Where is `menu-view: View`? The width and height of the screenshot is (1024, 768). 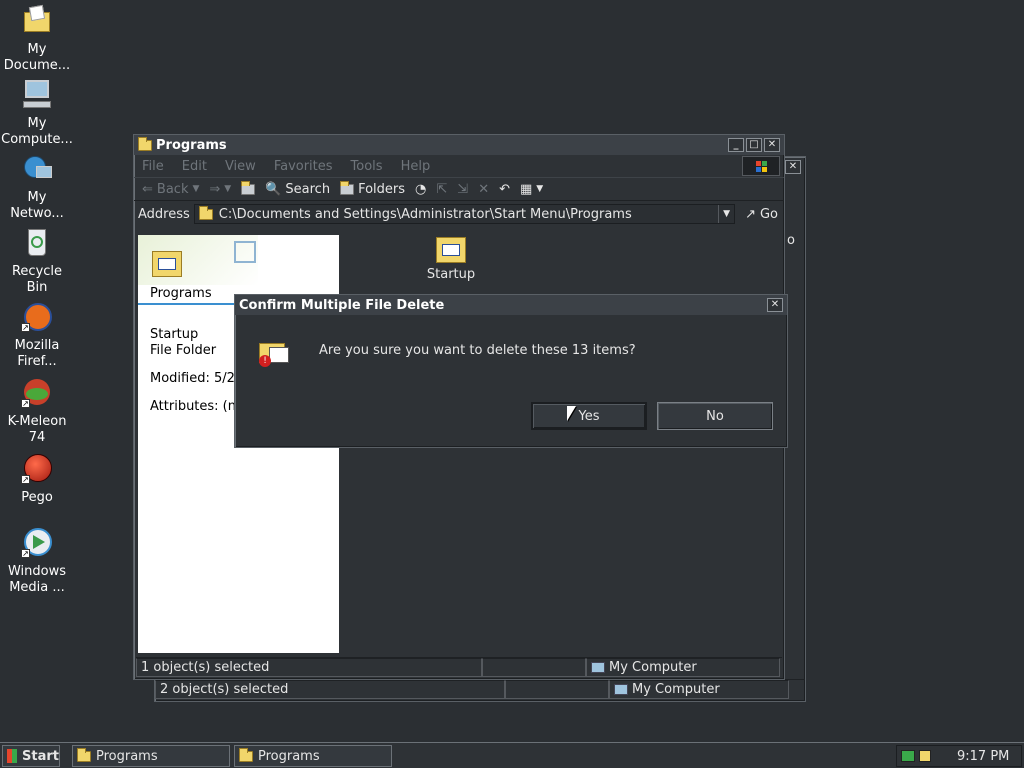 menu-view: View is located at coordinates (240, 166).